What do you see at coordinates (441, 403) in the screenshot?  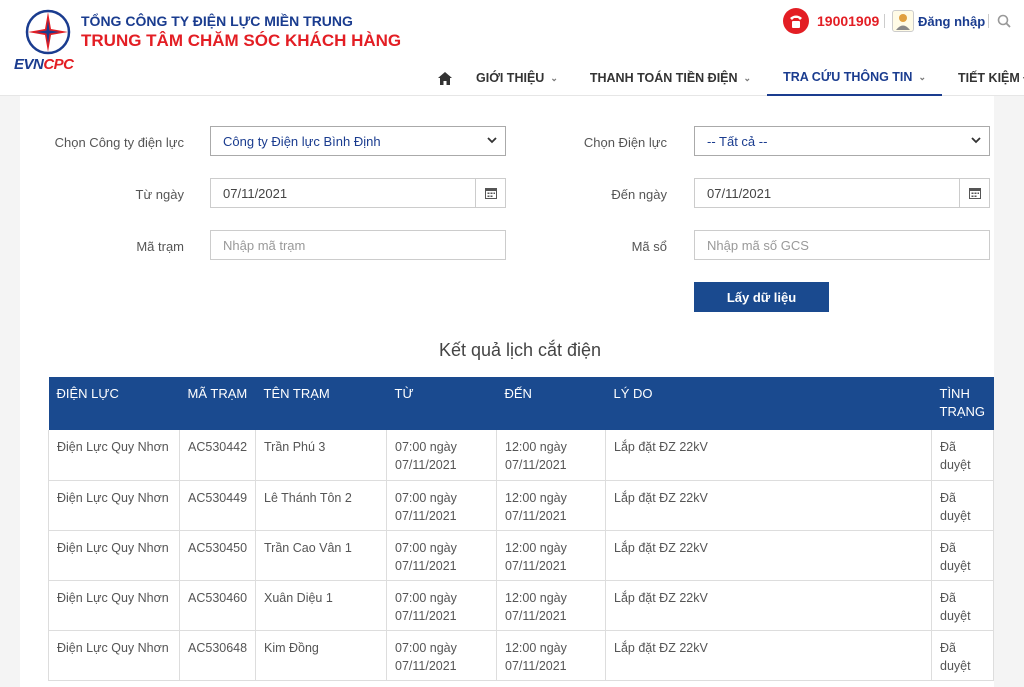 I see `col-header-tu: TỪ` at bounding box center [441, 403].